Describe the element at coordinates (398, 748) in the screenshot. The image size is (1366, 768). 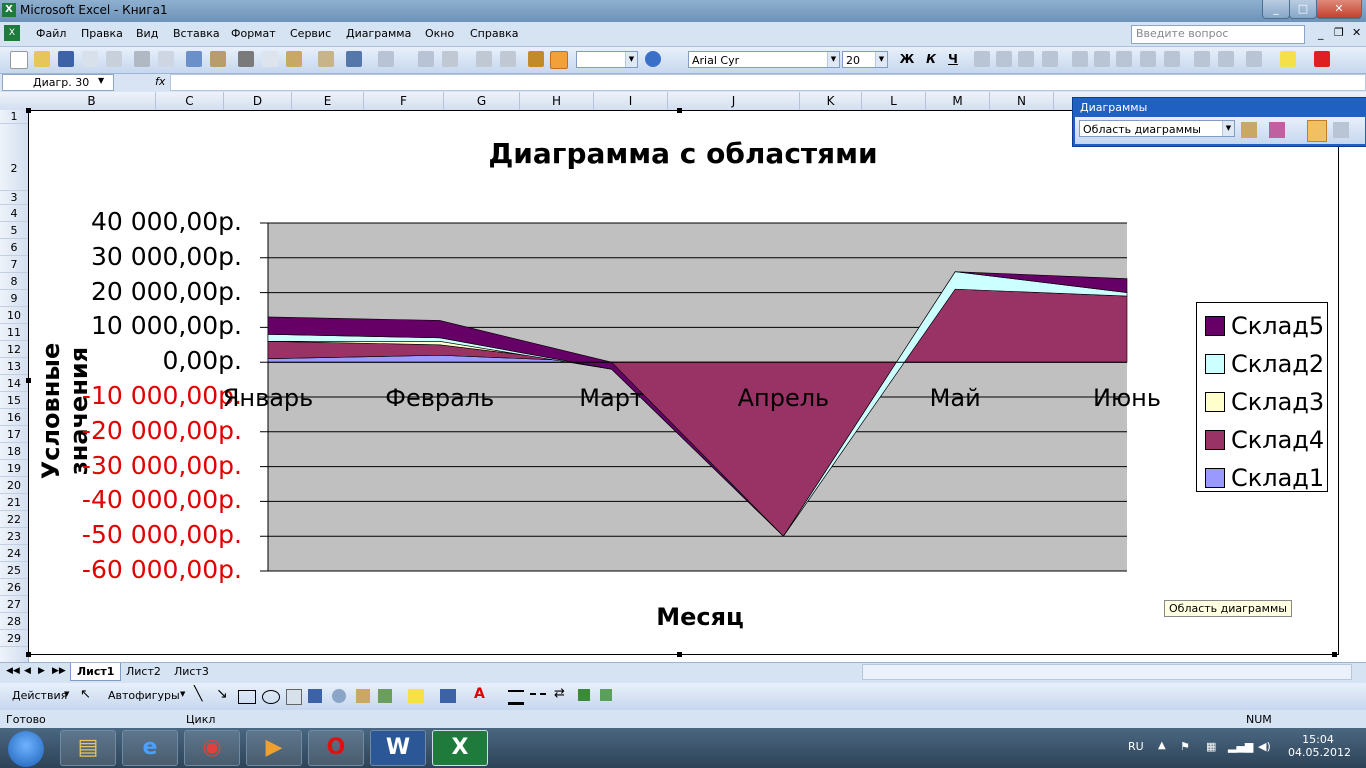
I see `word-task-icon: W` at that location.